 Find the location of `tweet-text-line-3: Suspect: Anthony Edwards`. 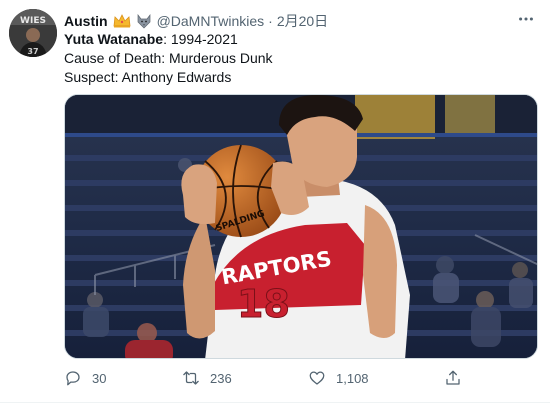

tweet-text-line-3: Suspect: Anthony Edwards is located at coordinates (297, 77).